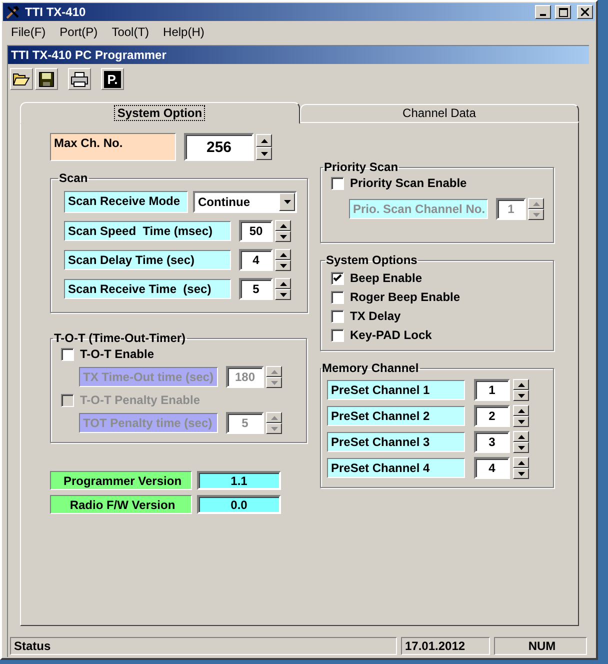  I want to click on checkmark-icon, so click(337, 278).